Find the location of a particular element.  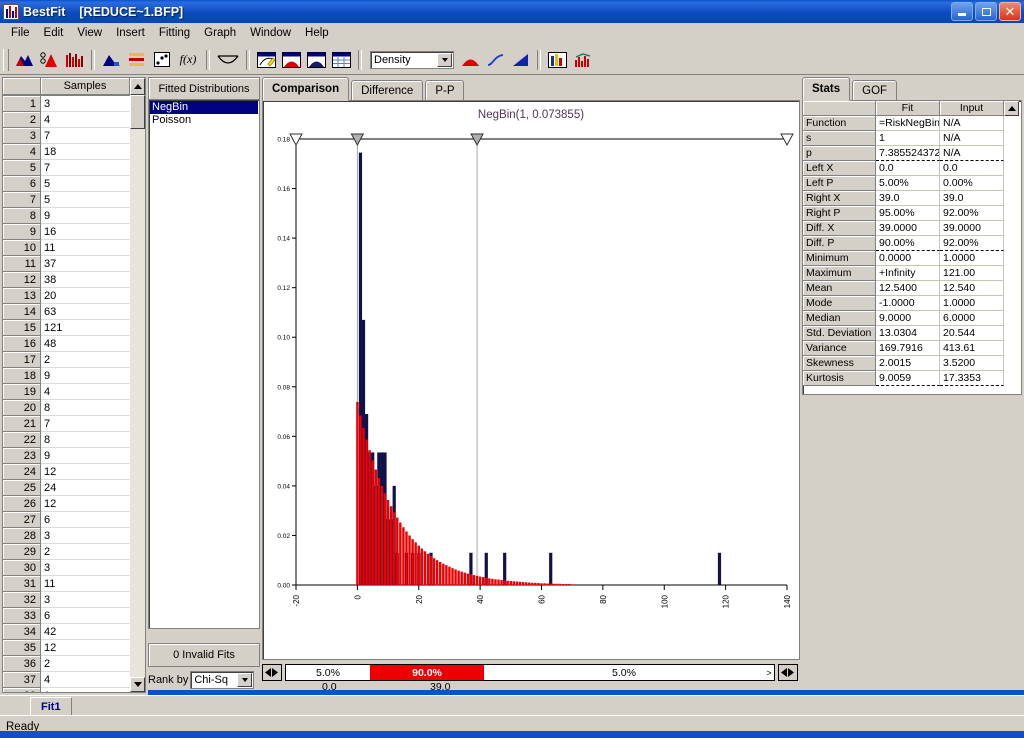

minimize-button is located at coordinates (962, 11).